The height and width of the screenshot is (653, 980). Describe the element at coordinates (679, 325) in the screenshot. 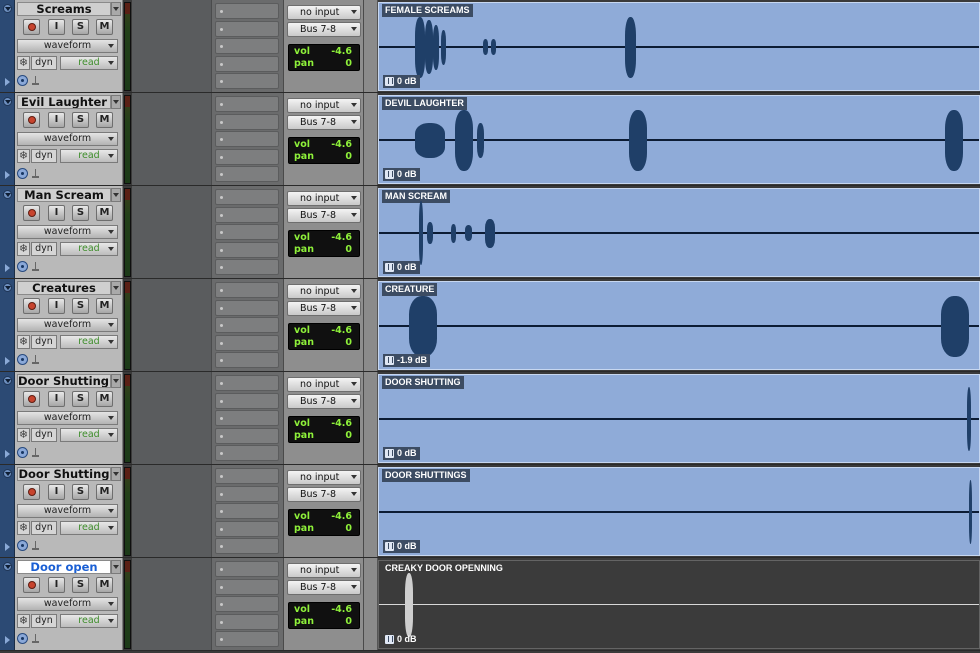

I see `audio-clip: CREATURE -1.9 dB` at that location.